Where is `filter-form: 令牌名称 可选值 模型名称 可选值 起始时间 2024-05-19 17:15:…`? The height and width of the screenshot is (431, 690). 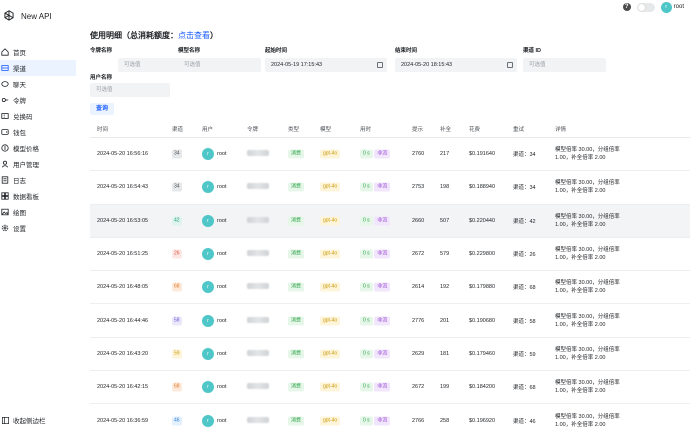 filter-form: 令牌名称 可选值 模型名称 可选值 起始时间 2024-05-19 17:15:… is located at coordinates (390, 76).